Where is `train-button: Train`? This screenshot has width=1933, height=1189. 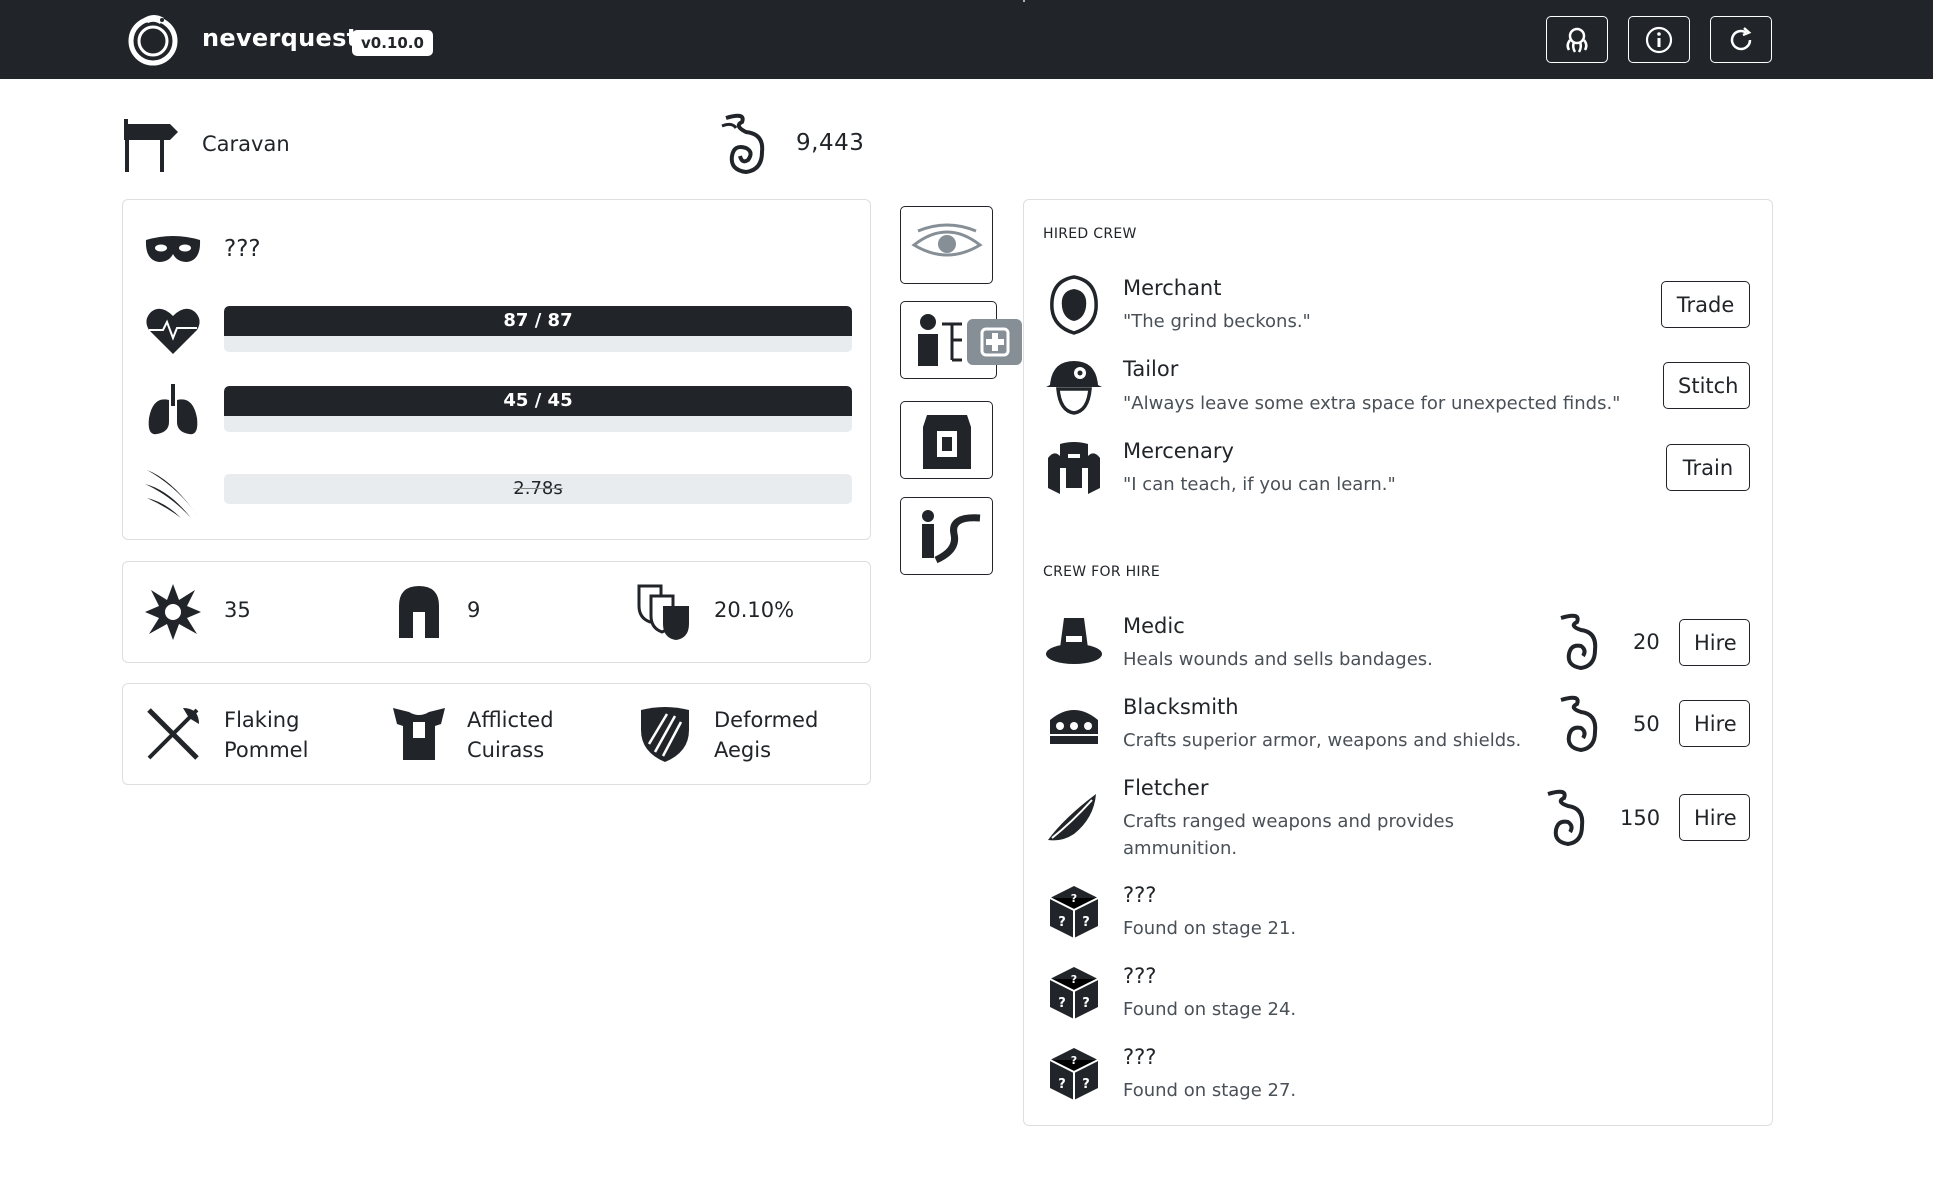 train-button: Train is located at coordinates (1708, 467).